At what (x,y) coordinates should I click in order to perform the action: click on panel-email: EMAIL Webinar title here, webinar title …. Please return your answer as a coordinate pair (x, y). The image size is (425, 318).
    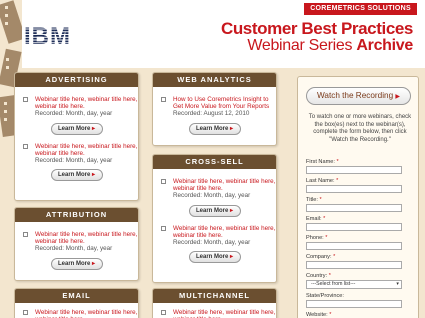
    Looking at the image, I should click on (76, 303).